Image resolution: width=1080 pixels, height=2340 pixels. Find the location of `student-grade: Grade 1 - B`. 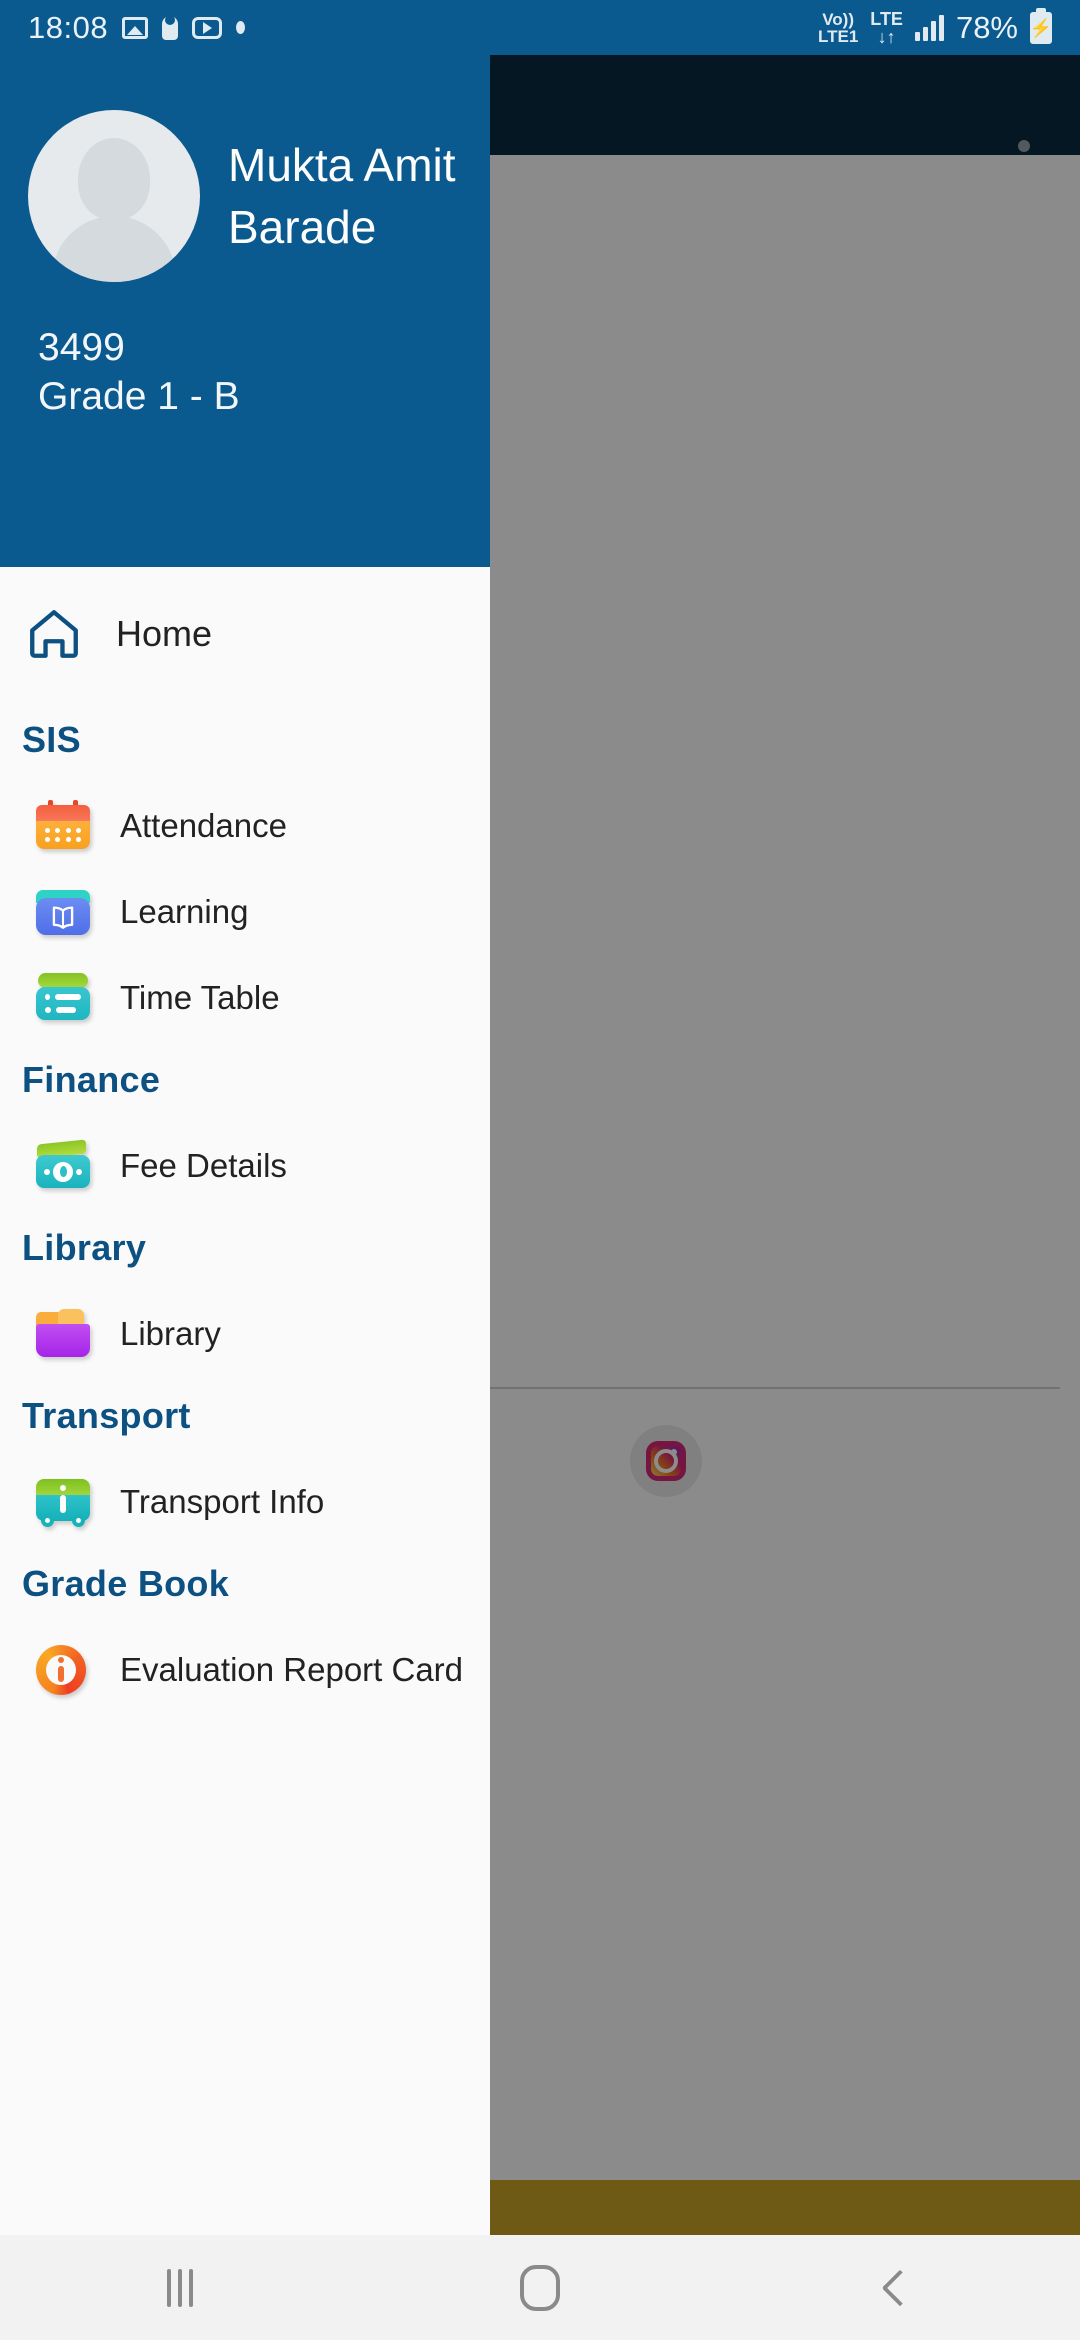

student-grade: Grade 1 - B is located at coordinates (139, 396).